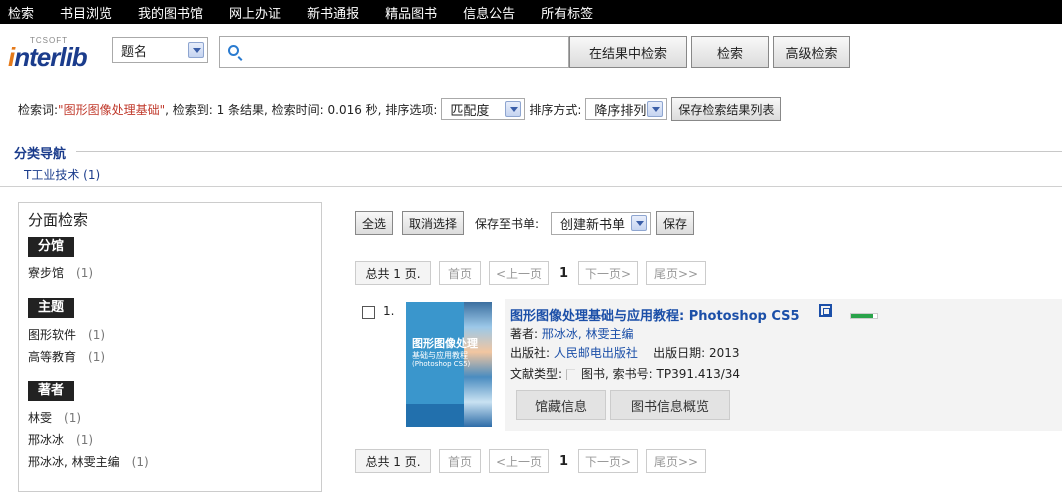 This screenshot has height=492, width=1062. What do you see at coordinates (655, 314) in the screenshot?
I see `result-title-link: 图形图像处理基础与应用教程: Photoshop CS5` at bounding box center [655, 314].